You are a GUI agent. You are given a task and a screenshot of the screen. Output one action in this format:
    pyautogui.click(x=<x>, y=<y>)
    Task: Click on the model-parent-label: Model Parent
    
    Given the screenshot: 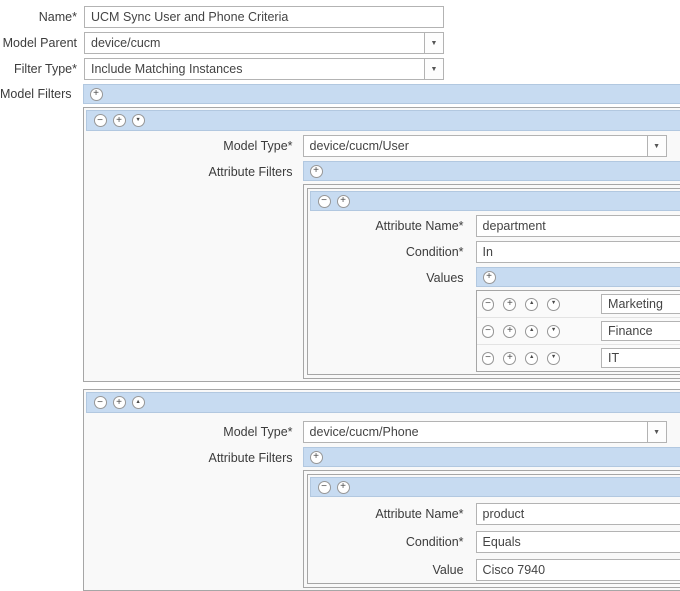 What is the action you would take?
    pyautogui.click(x=39, y=43)
    